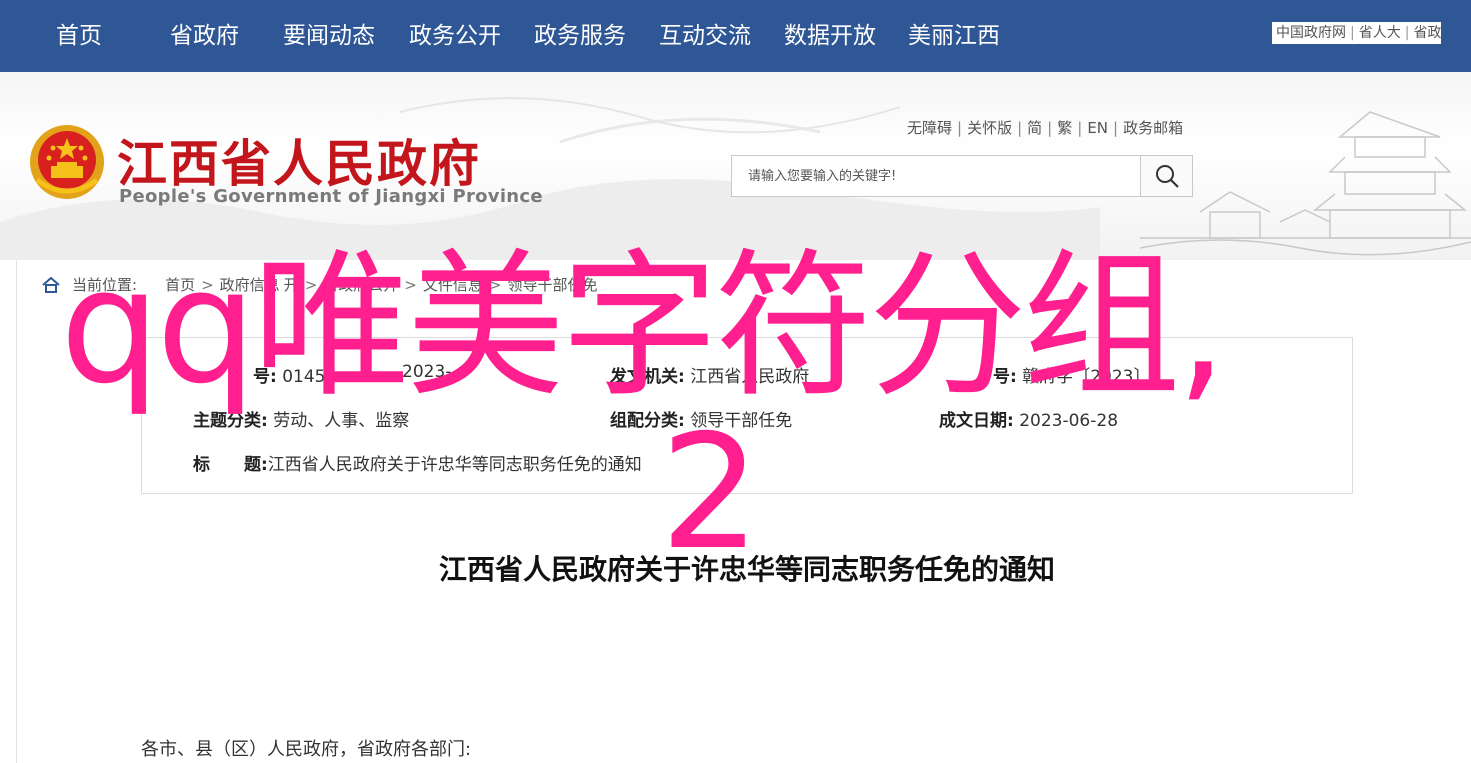 This screenshot has width=1471, height=763. What do you see at coordinates (954, 36) in the screenshot?
I see `nav-beautiful-jiangxi: 美丽江西` at bounding box center [954, 36].